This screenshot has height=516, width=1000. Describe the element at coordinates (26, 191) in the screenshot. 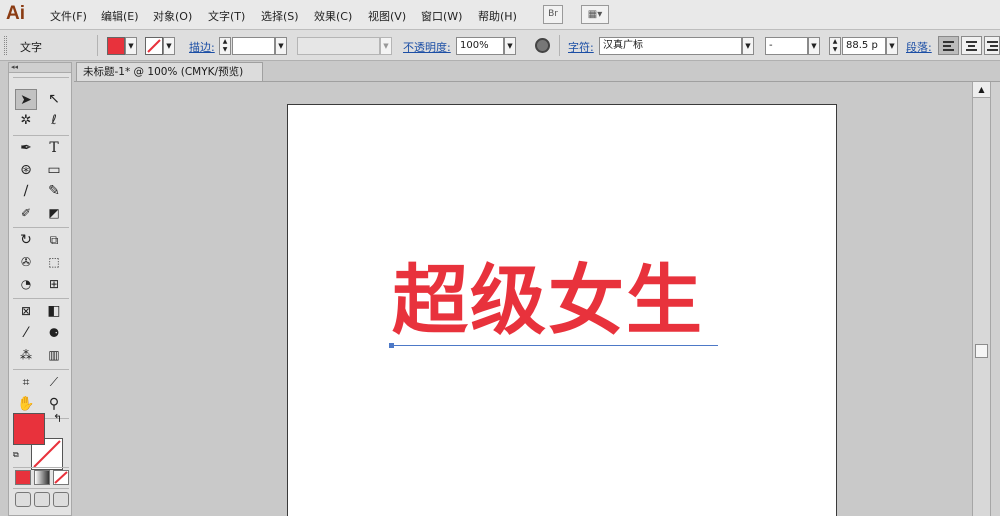

I see `paintbrush-tool-icon: ∕` at that location.